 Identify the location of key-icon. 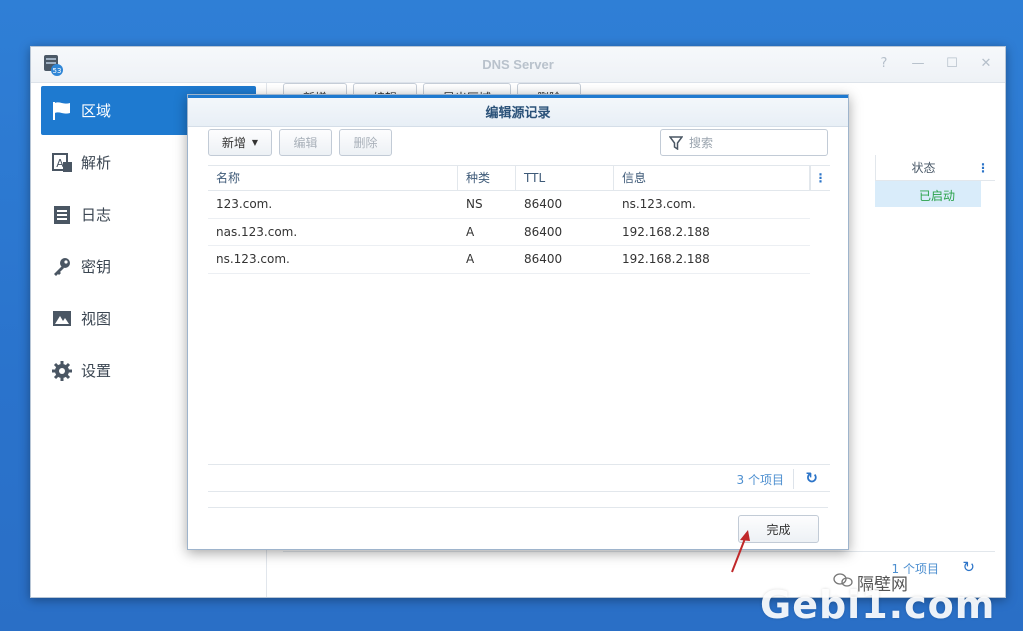
(62, 267).